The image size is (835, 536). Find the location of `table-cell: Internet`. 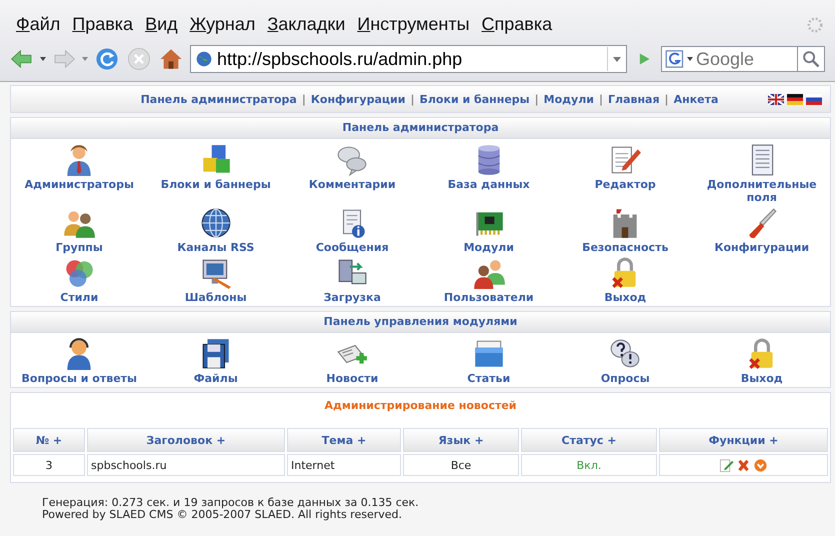

table-cell: Internet is located at coordinates (344, 465).